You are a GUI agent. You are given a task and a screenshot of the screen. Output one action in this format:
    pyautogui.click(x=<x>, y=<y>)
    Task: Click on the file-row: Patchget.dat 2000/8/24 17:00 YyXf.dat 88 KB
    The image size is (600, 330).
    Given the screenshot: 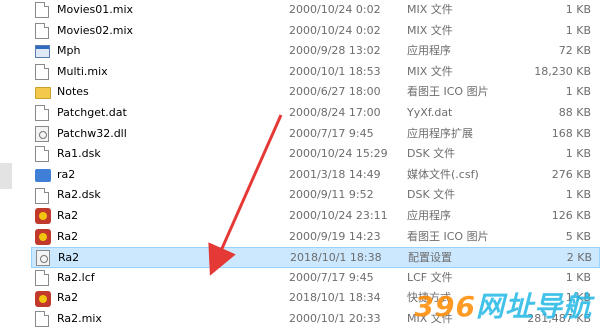 What is the action you would take?
    pyautogui.click(x=315, y=113)
    